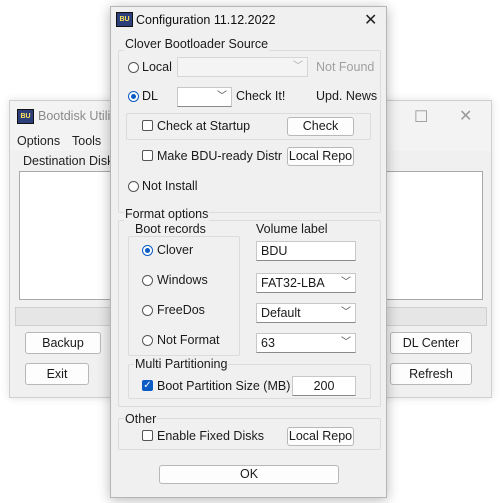  What do you see at coordinates (147, 125) in the screenshot?
I see `check-at-startup-checkbox` at bounding box center [147, 125].